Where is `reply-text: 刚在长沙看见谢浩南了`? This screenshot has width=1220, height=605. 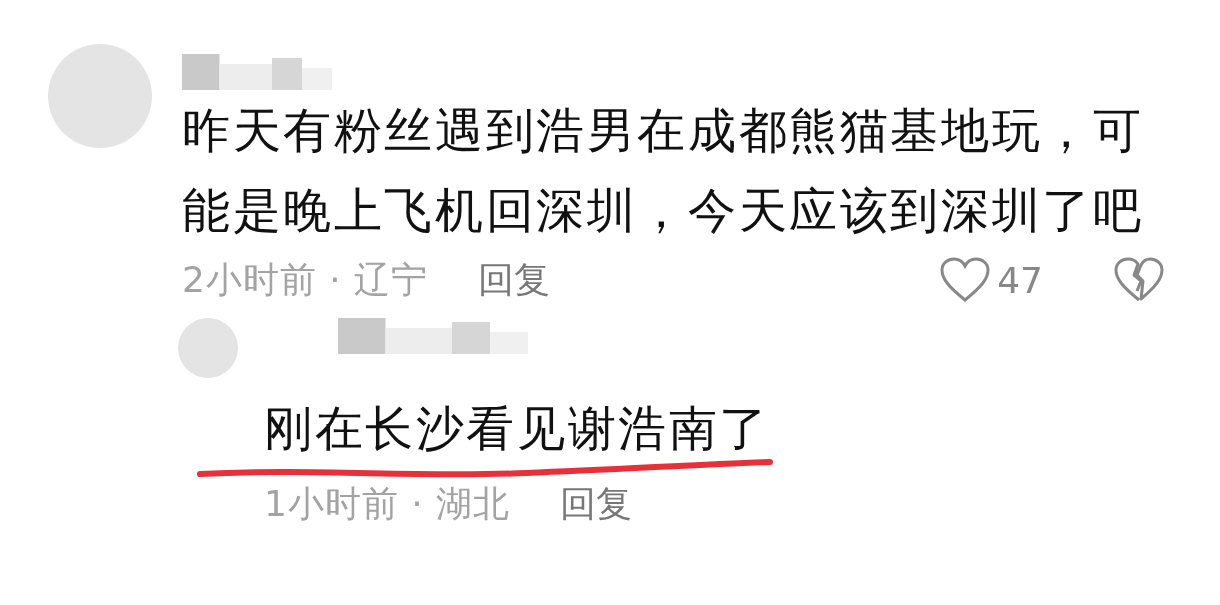 reply-text: 刚在长沙看见谢浩南了 is located at coordinates (517, 428).